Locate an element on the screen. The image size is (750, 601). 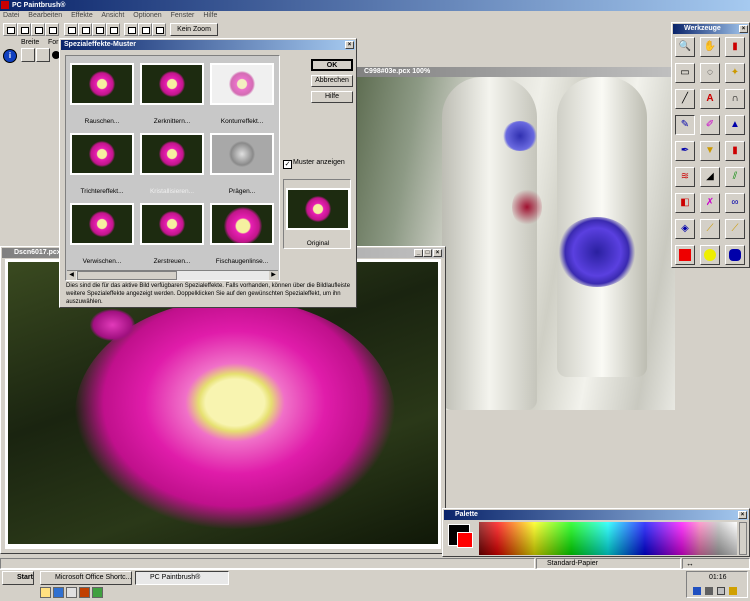
undo-icon is located at coordinates (113, 29).